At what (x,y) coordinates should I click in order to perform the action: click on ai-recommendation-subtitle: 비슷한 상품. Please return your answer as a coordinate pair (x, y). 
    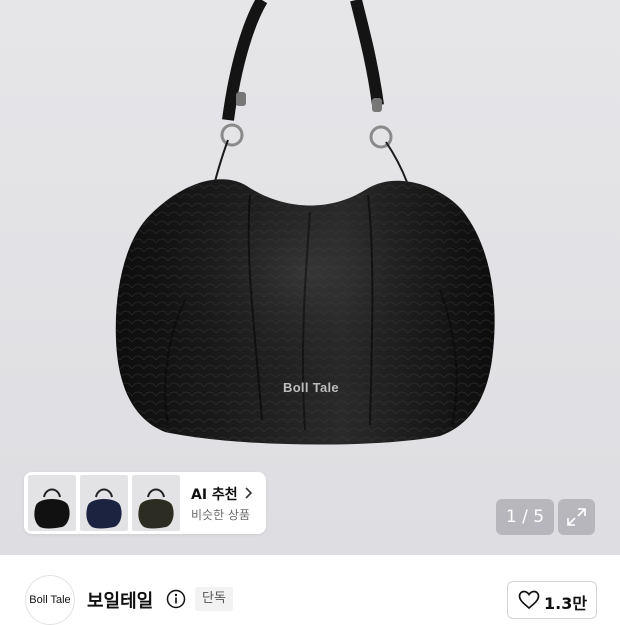
    Looking at the image, I should click on (221, 515).